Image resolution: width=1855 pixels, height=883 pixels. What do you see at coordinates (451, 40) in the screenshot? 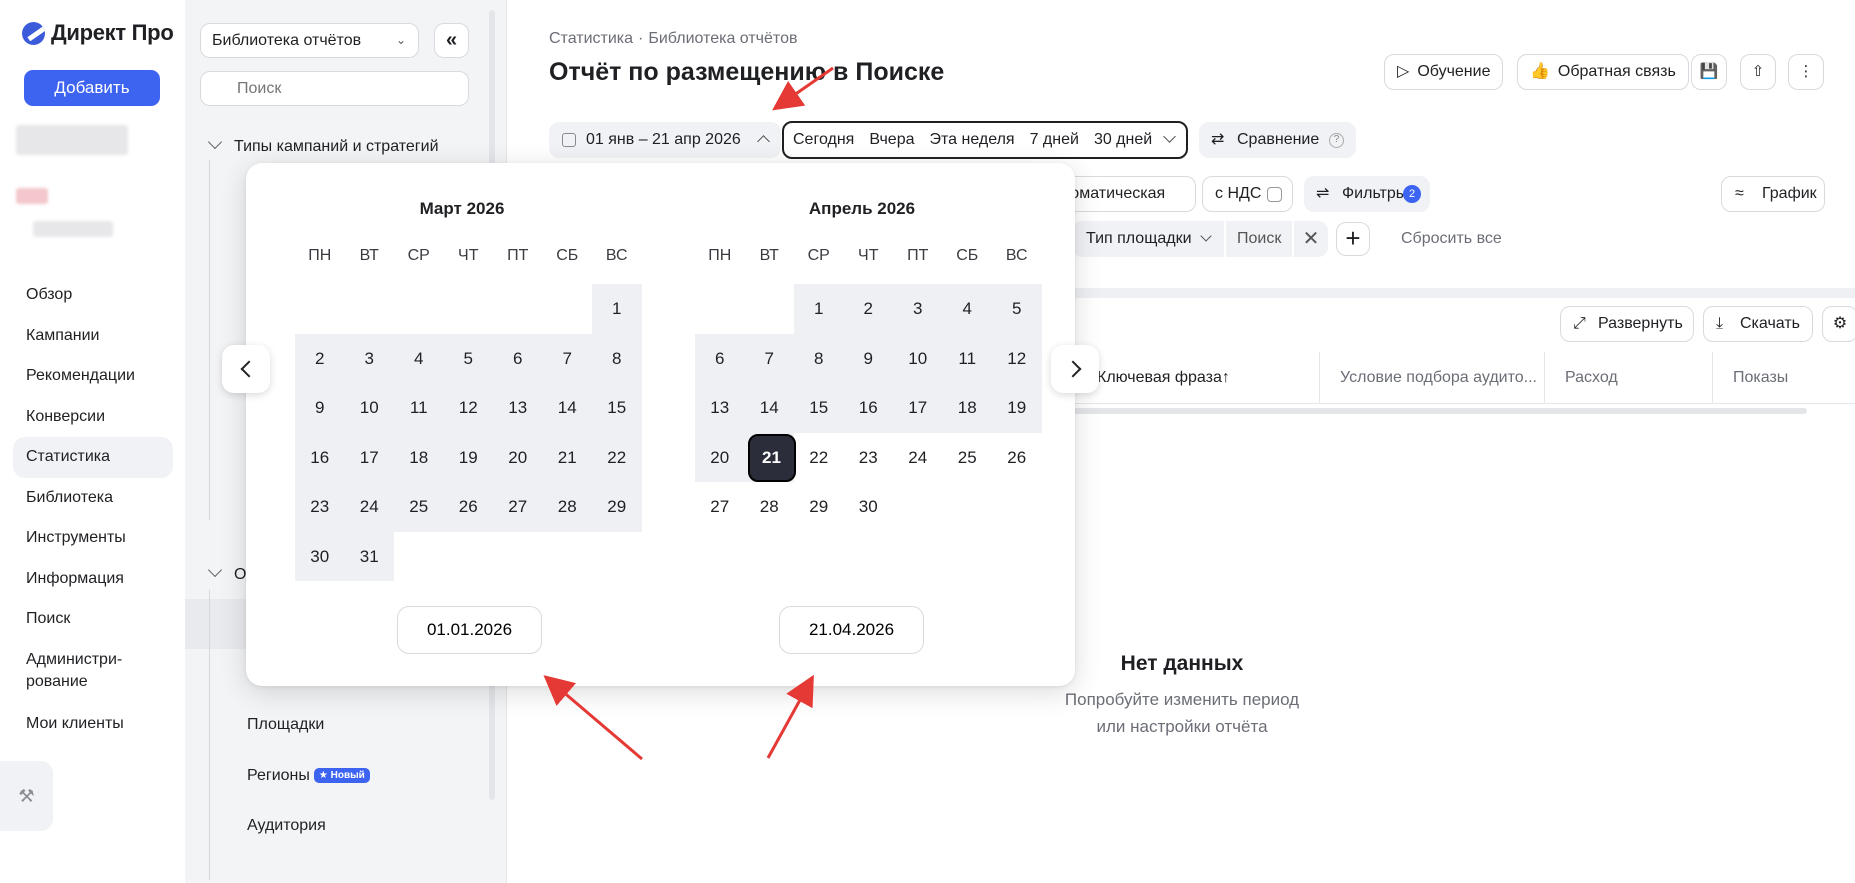
I see `collapse-panel-button: «` at bounding box center [451, 40].